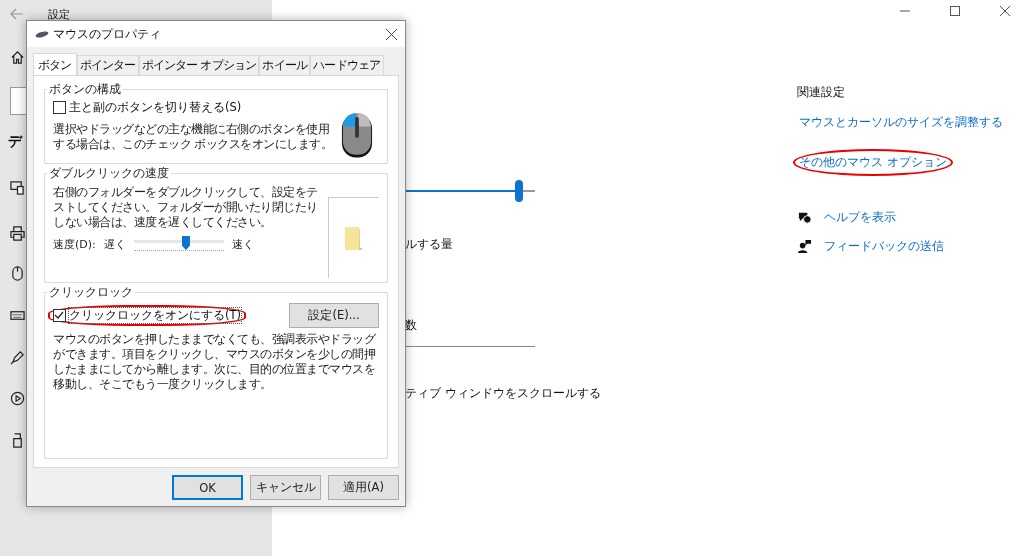  What do you see at coordinates (285, 487) in the screenshot?
I see `dialog-button: キャンセル` at bounding box center [285, 487].